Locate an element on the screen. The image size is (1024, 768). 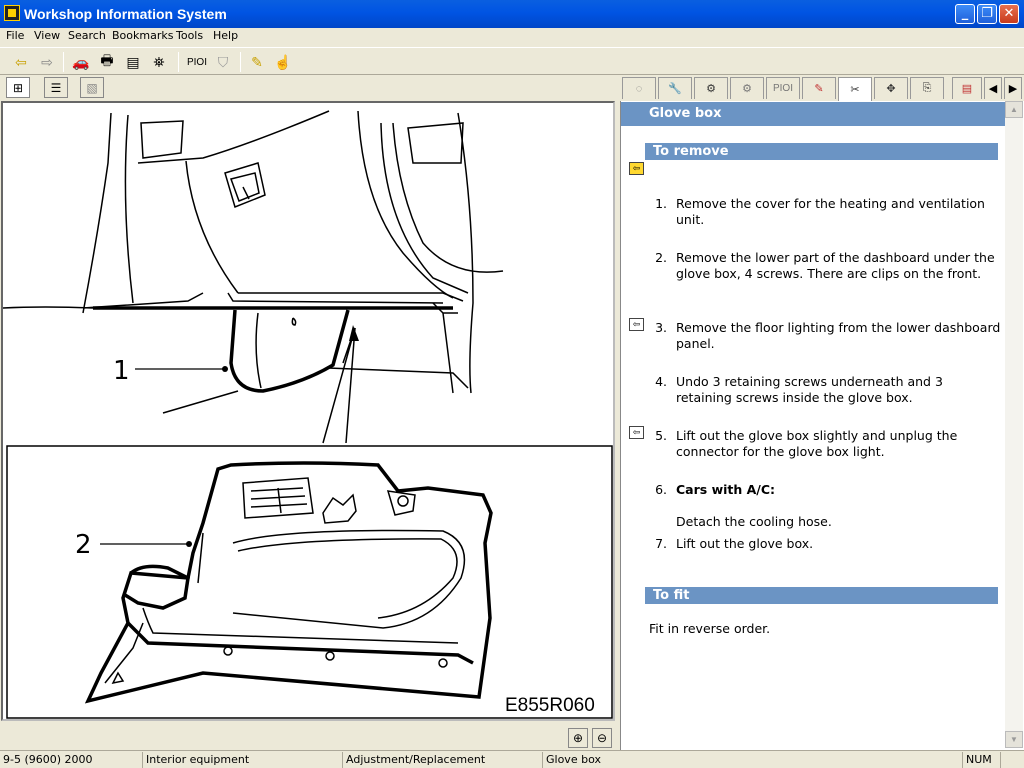
document-title: Glove box is located at coordinates (813, 114).